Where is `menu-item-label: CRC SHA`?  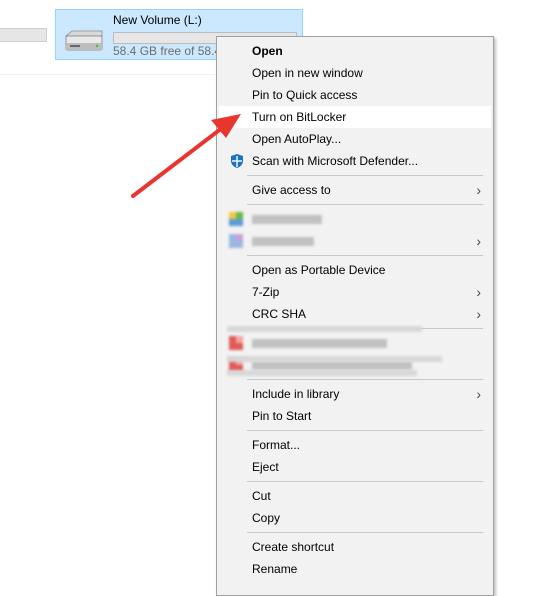
menu-item-label: CRC SHA is located at coordinates (279, 314).